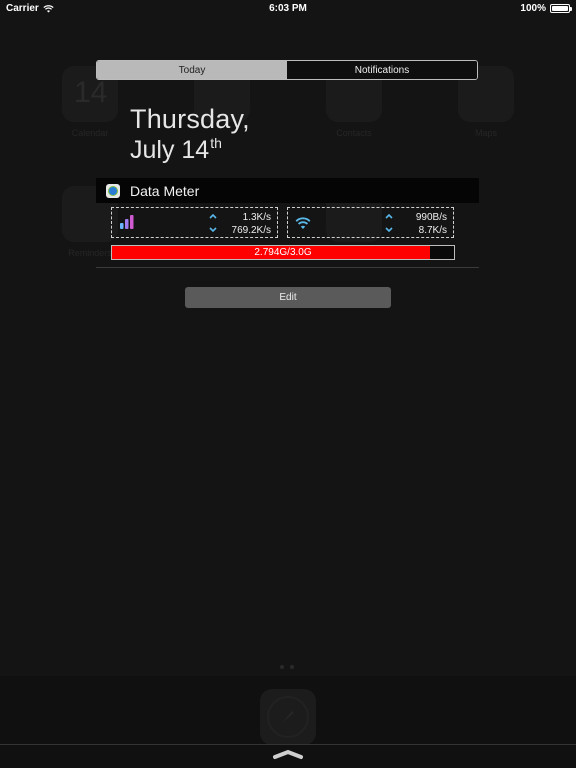 This screenshot has height=768, width=576. Describe the element at coordinates (303, 223) in the screenshot. I see `wifi-icon` at that location.